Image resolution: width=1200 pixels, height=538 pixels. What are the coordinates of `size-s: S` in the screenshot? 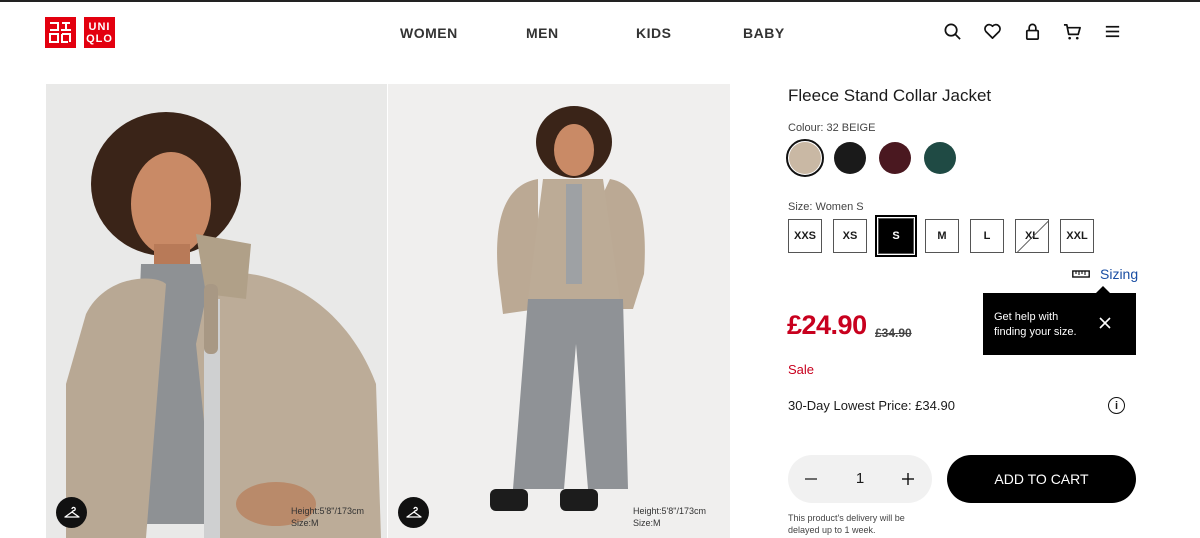 It's located at (896, 236).